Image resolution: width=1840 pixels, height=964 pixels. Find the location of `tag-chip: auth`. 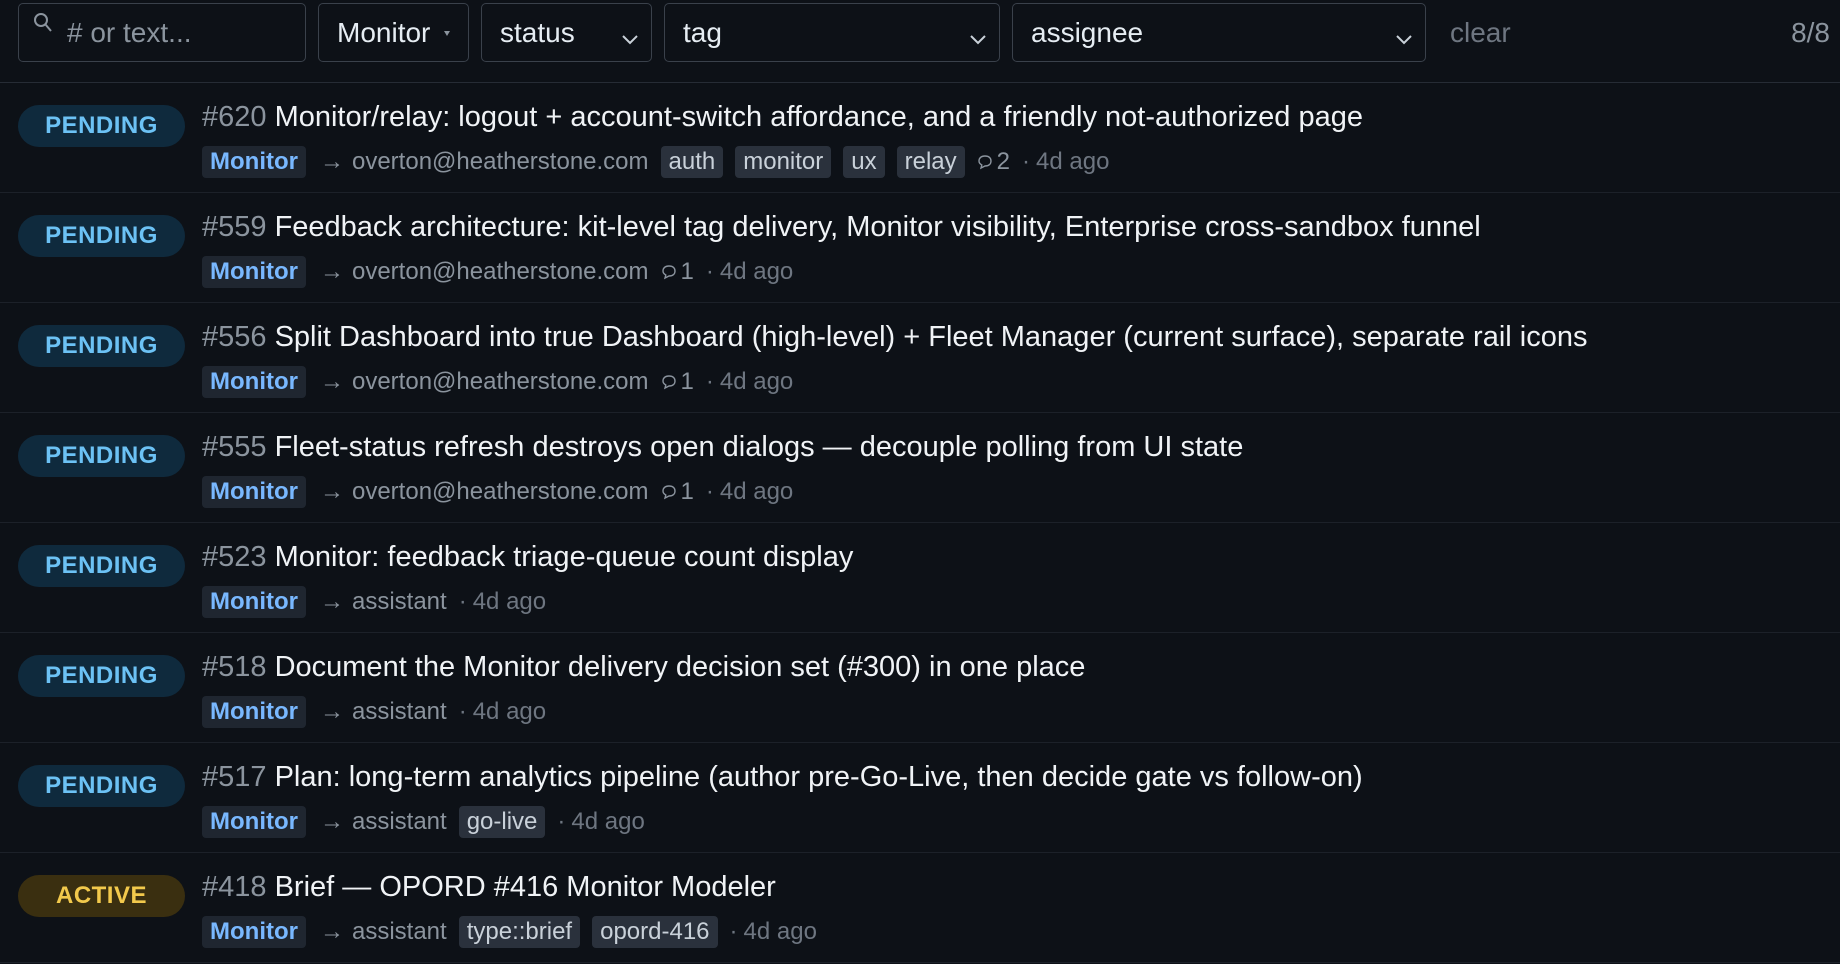

tag-chip: auth is located at coordinates (692, 162).